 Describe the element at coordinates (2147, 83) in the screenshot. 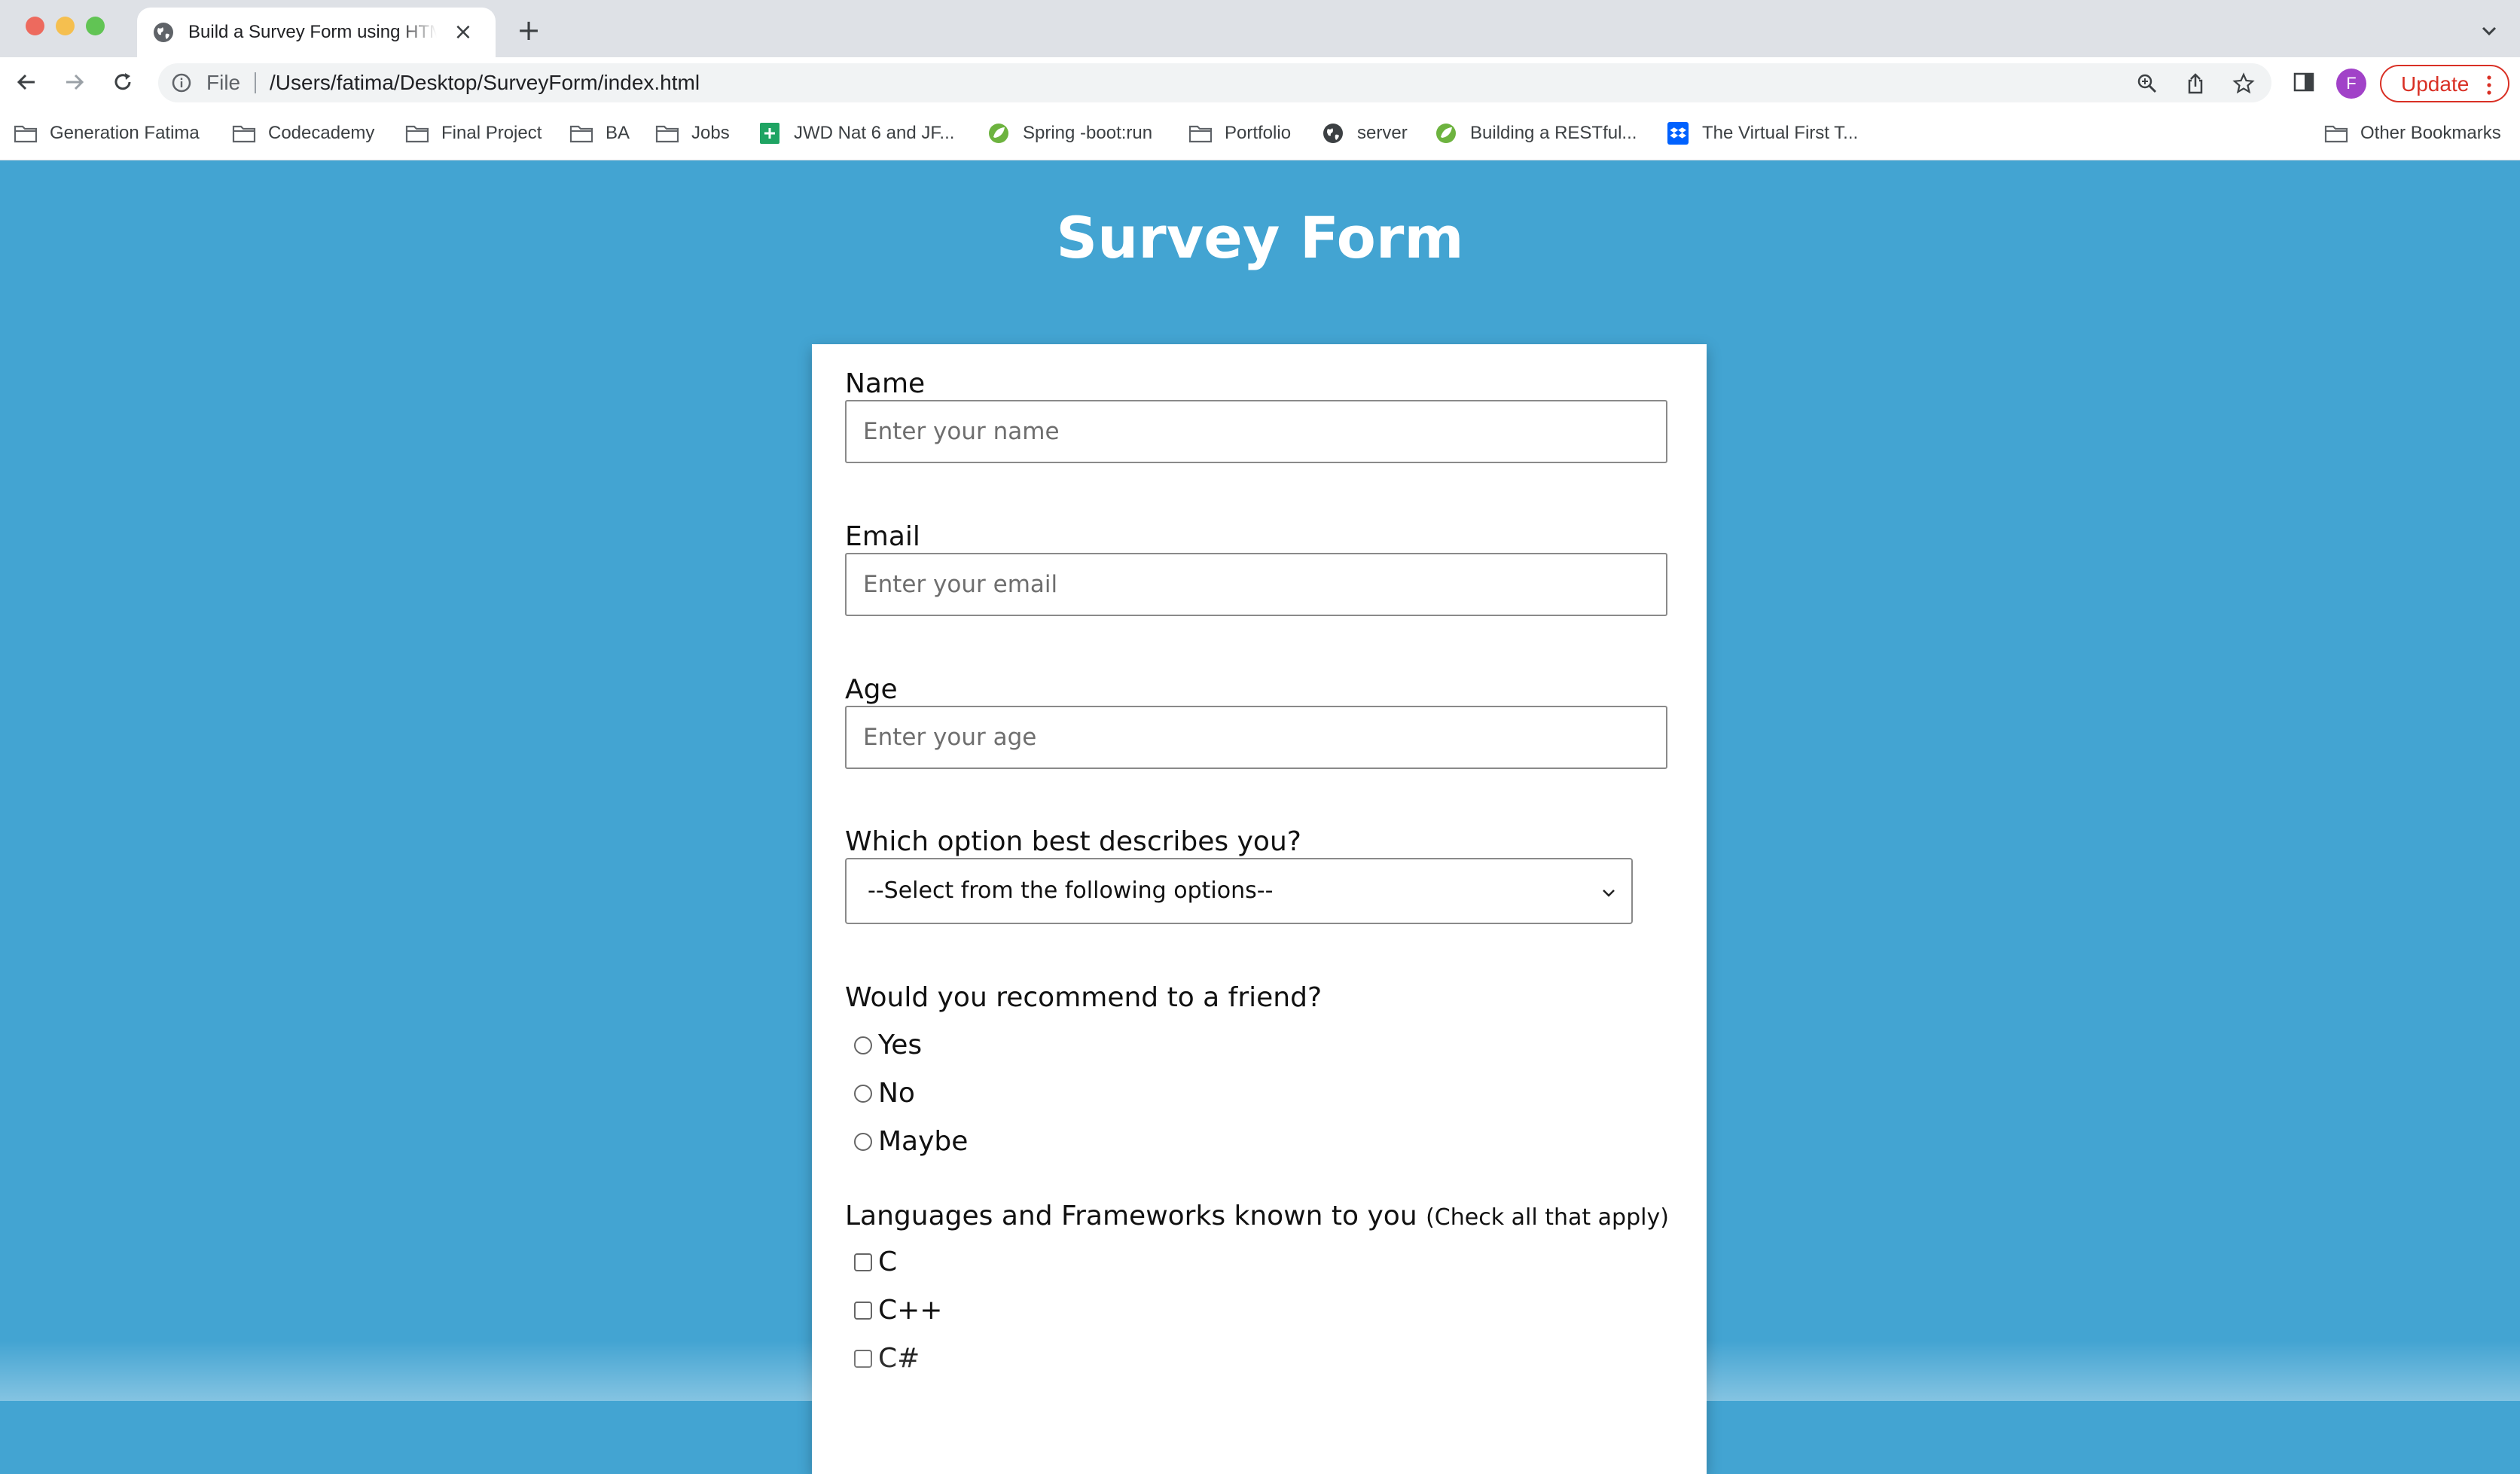

I see `zoom-icon` at that location.